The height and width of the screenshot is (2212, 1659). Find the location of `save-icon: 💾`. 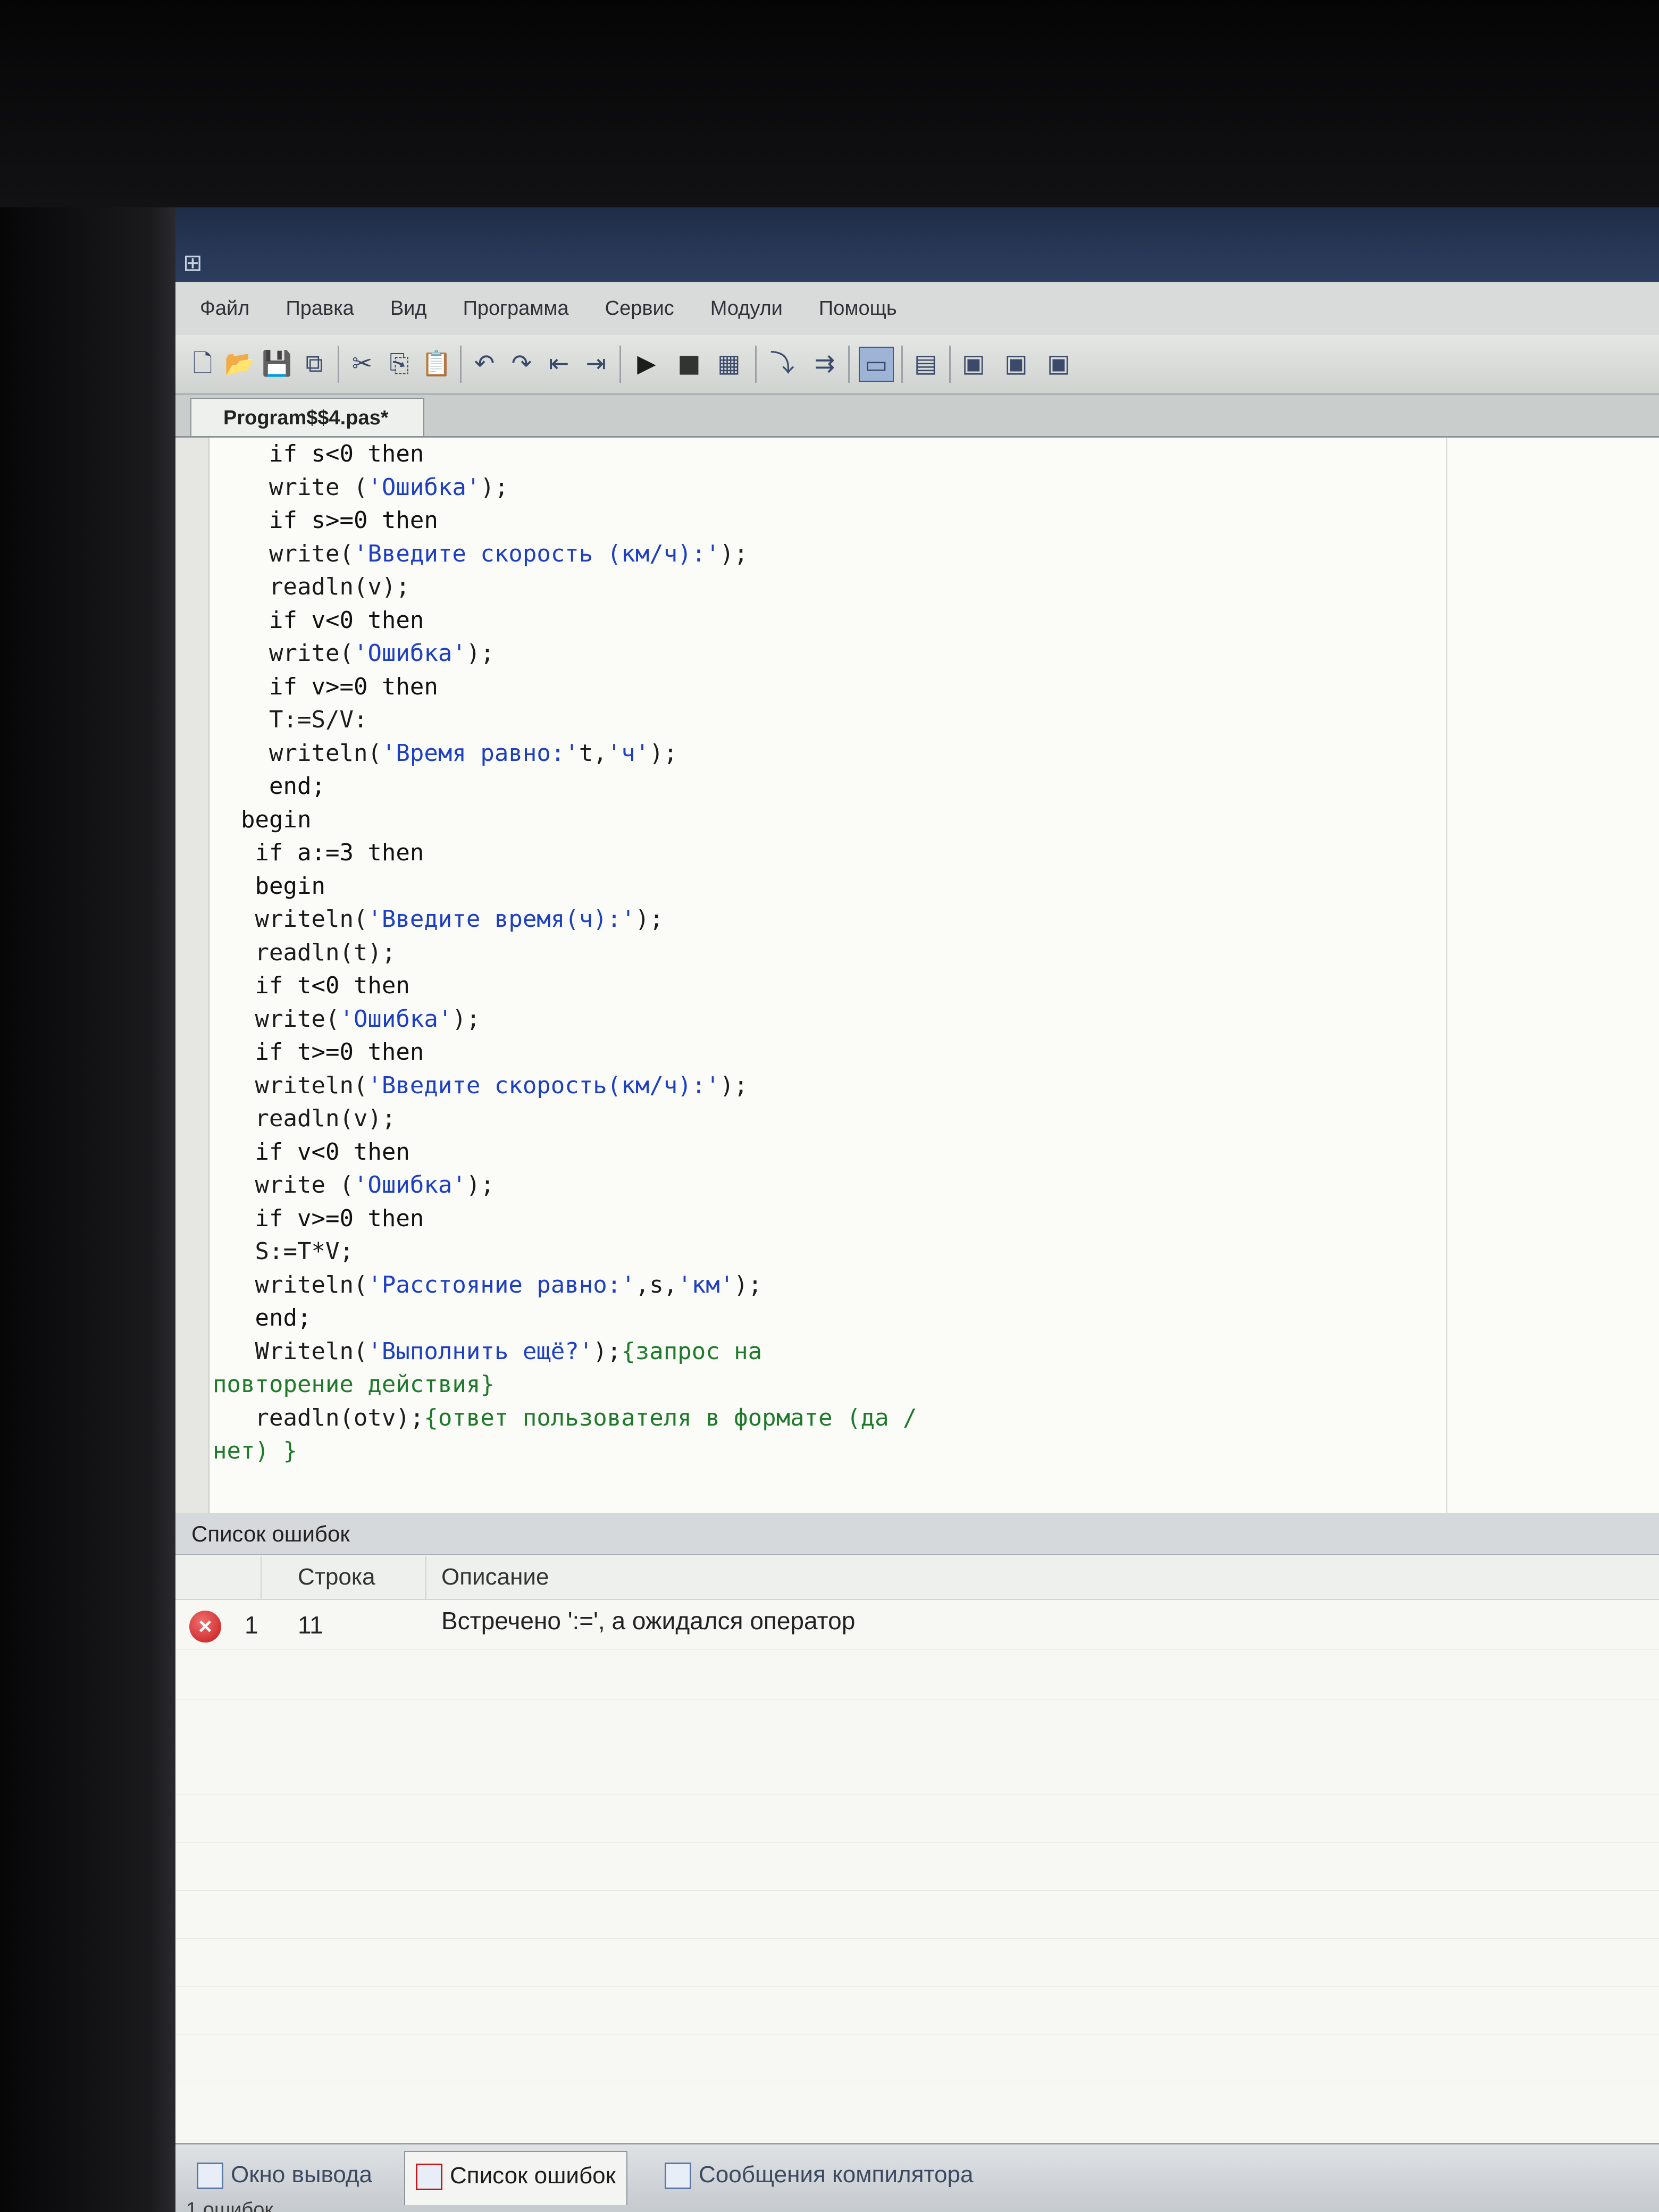

save-icon: 💾 is located at coordinates (277, 363).